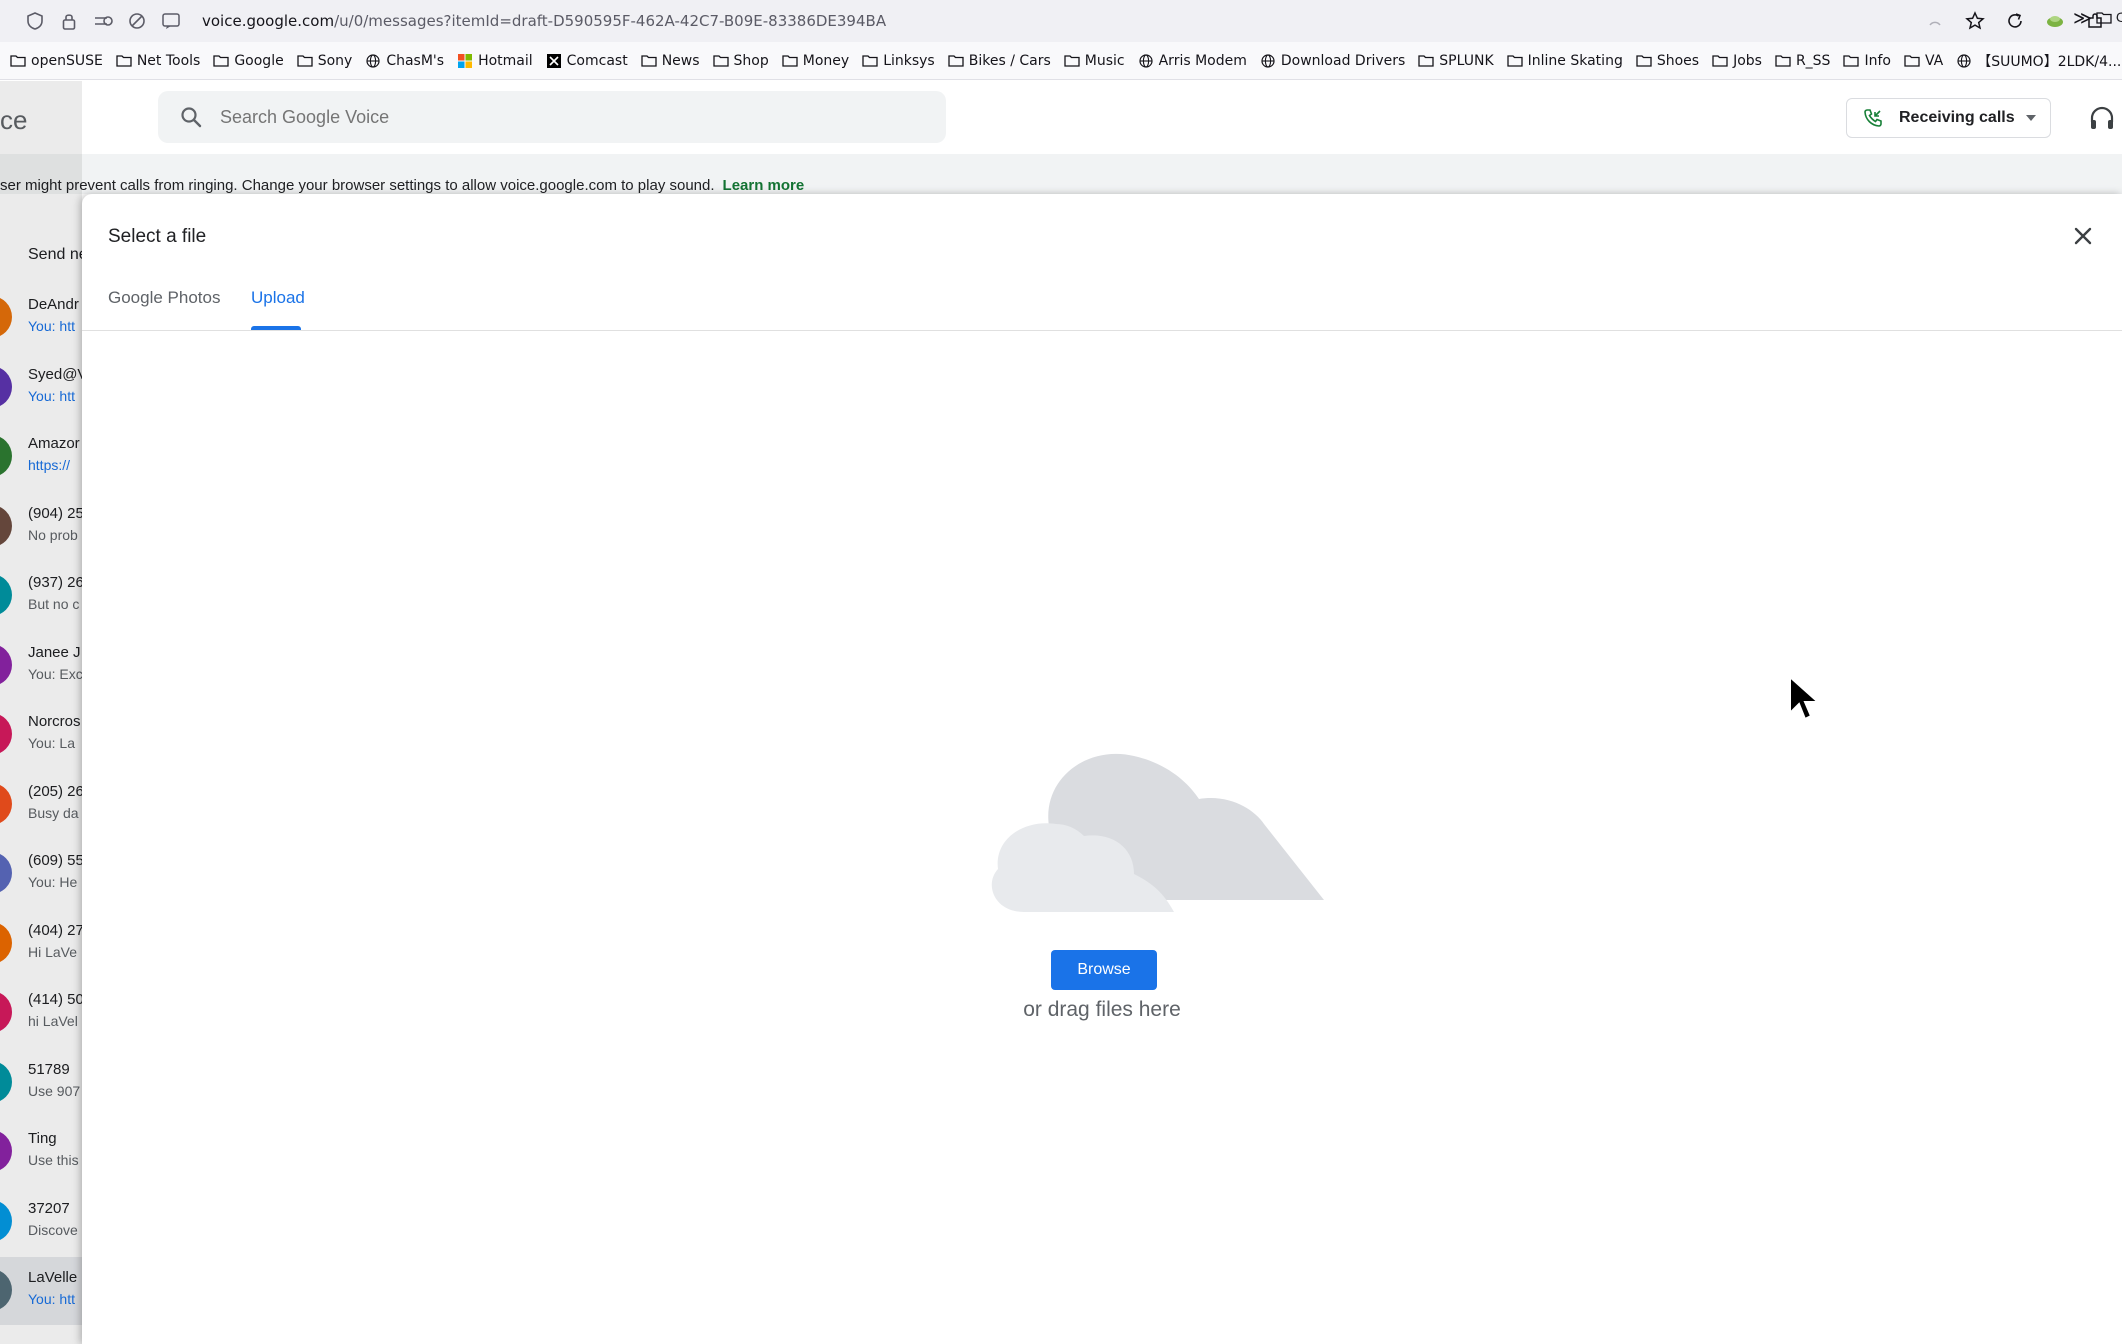  What do you see at coordinates (1009, 60) in the screenshot?
I see `bookmark-label: Bikes / Cars` at bounding box center [1009, 60].